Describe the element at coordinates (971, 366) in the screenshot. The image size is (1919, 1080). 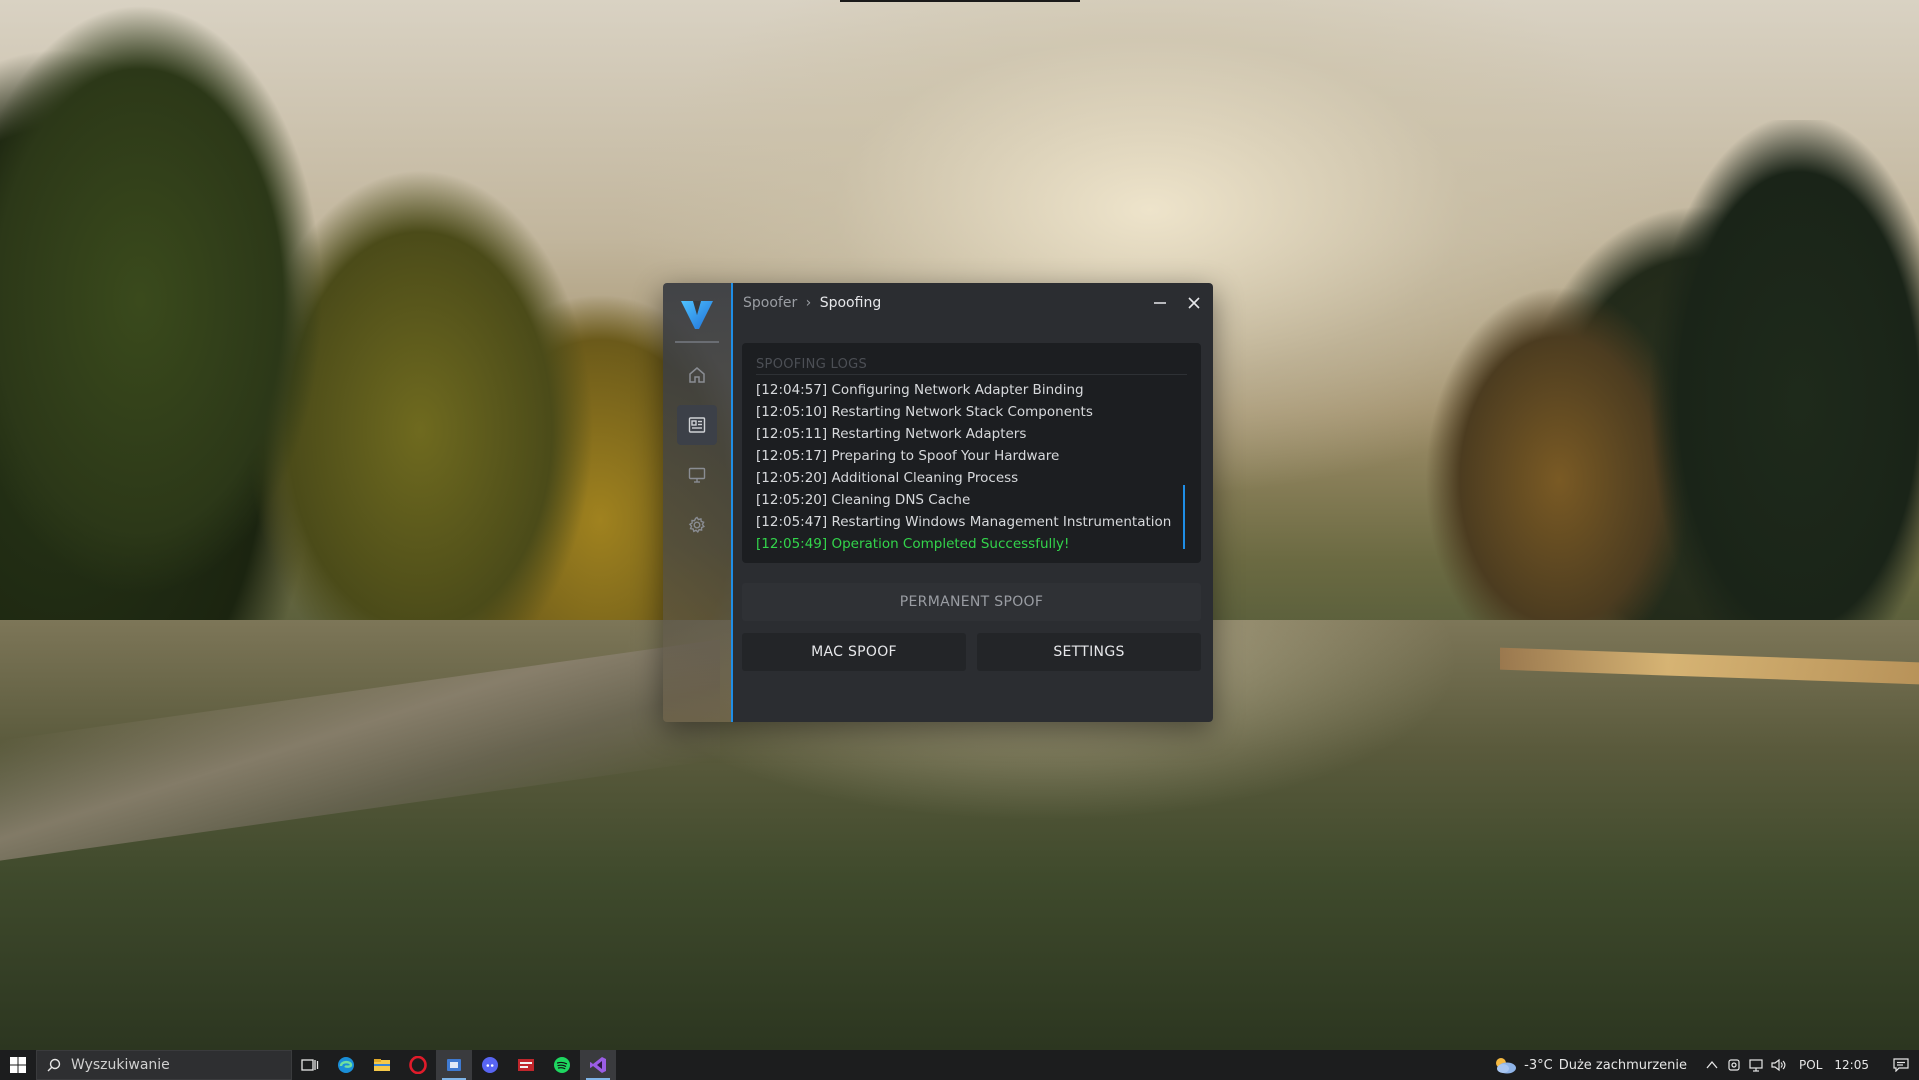
I see `logs-title: SPOOFING LOGS` at that location.